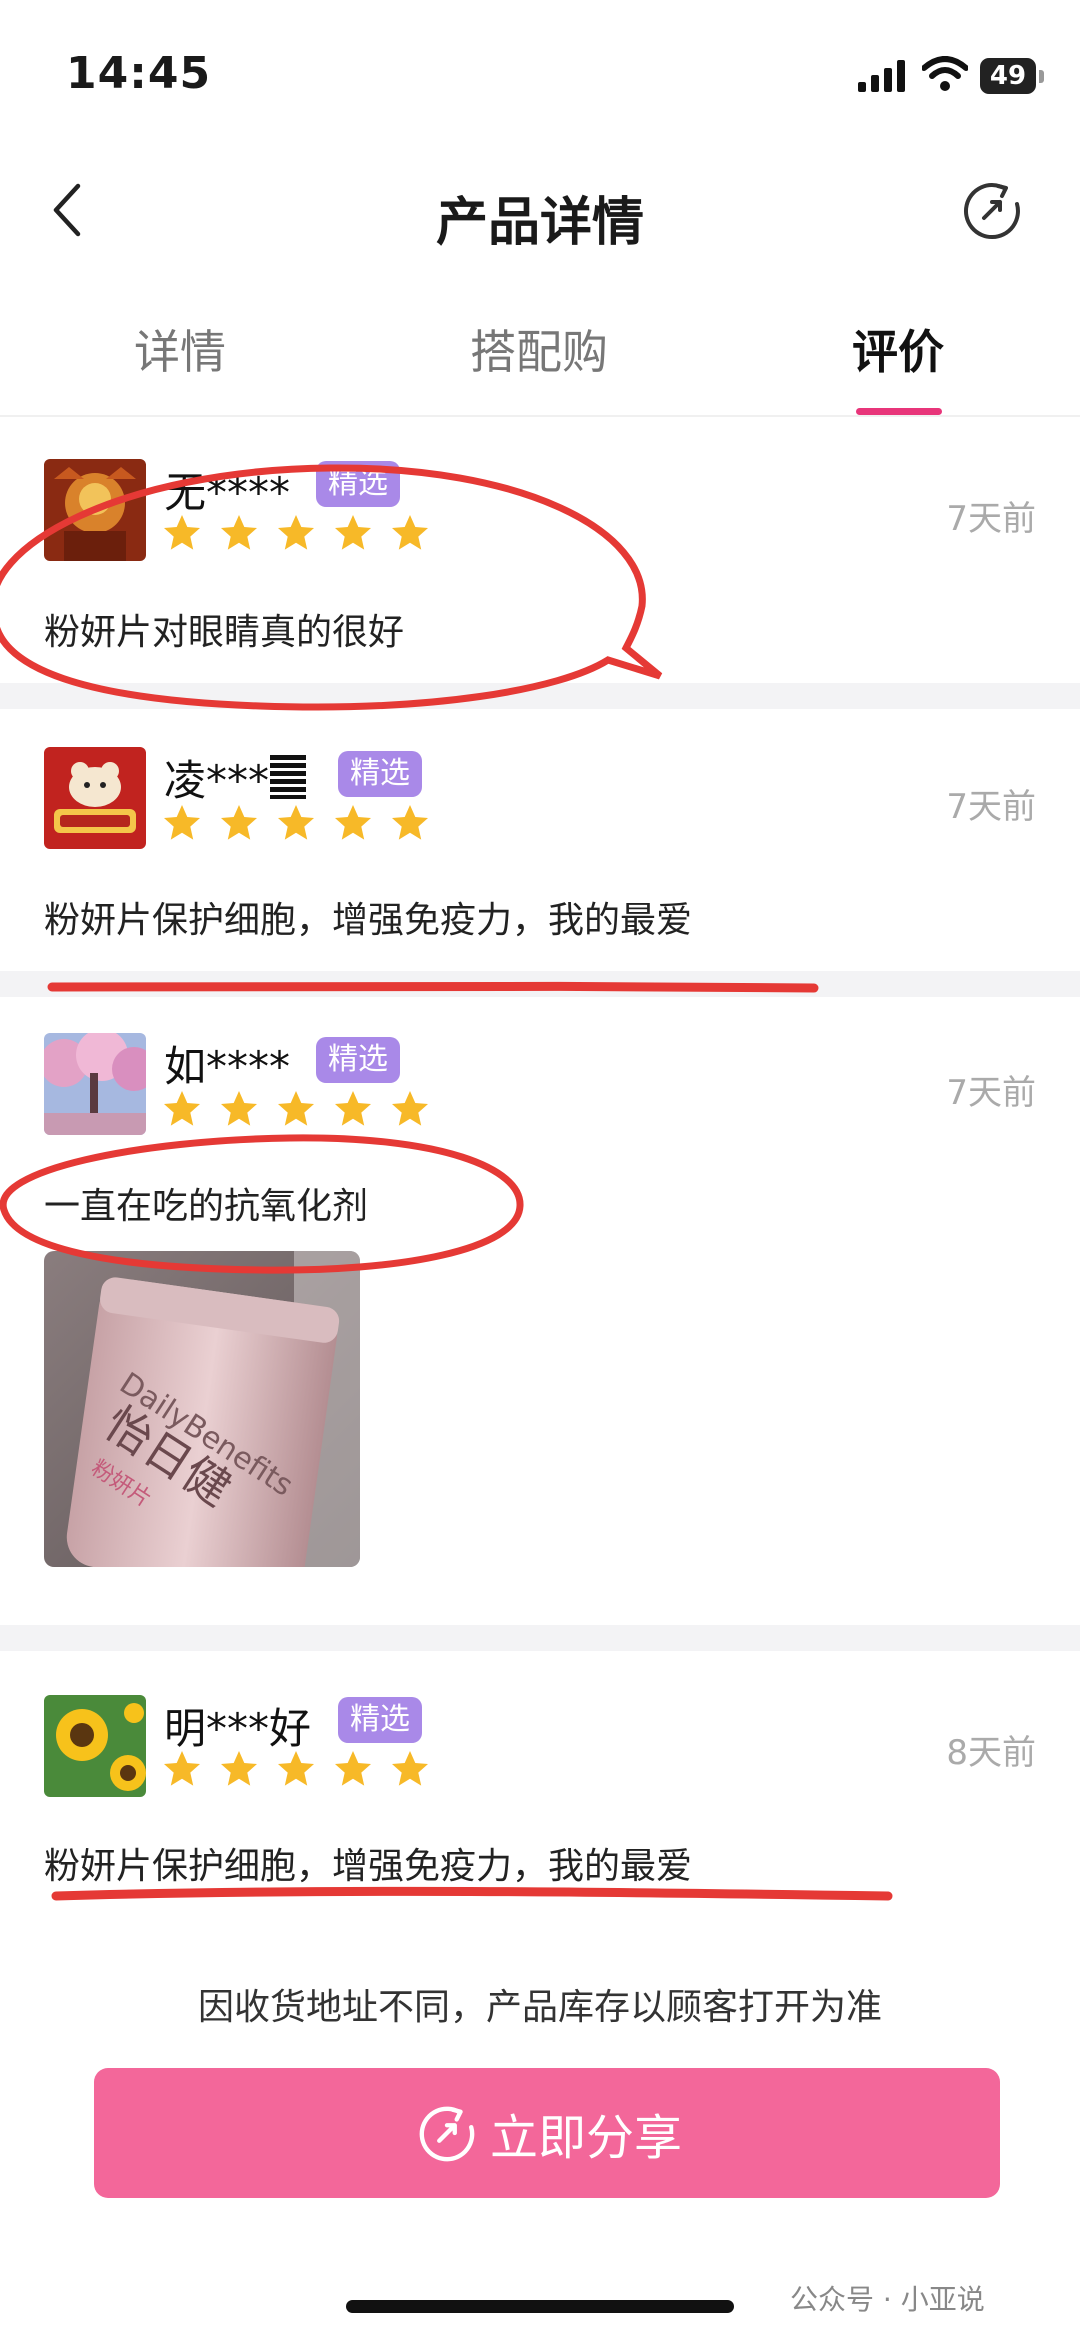 This screenshot has width=1080, height=2339. Describe the element at coordinates (899, 411) in the screenshot. I see `tab-active-indicator` at that location.